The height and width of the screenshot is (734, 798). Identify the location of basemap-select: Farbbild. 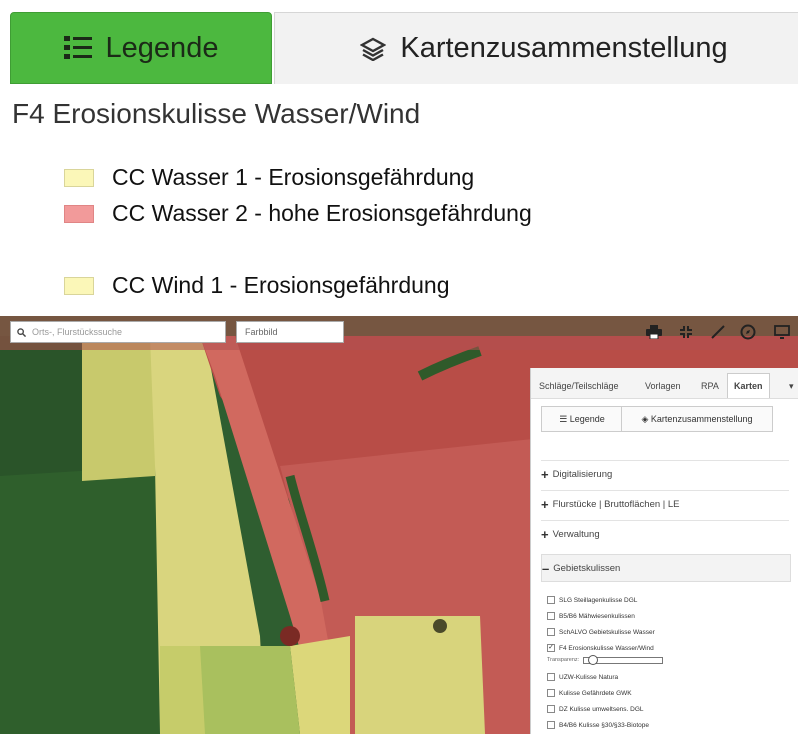
(290, 332).